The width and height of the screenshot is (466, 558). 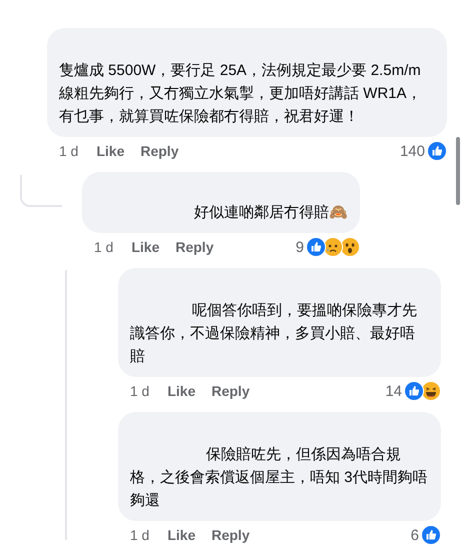 I want to click on laughing-face-icon, so click(x=431, y=391).